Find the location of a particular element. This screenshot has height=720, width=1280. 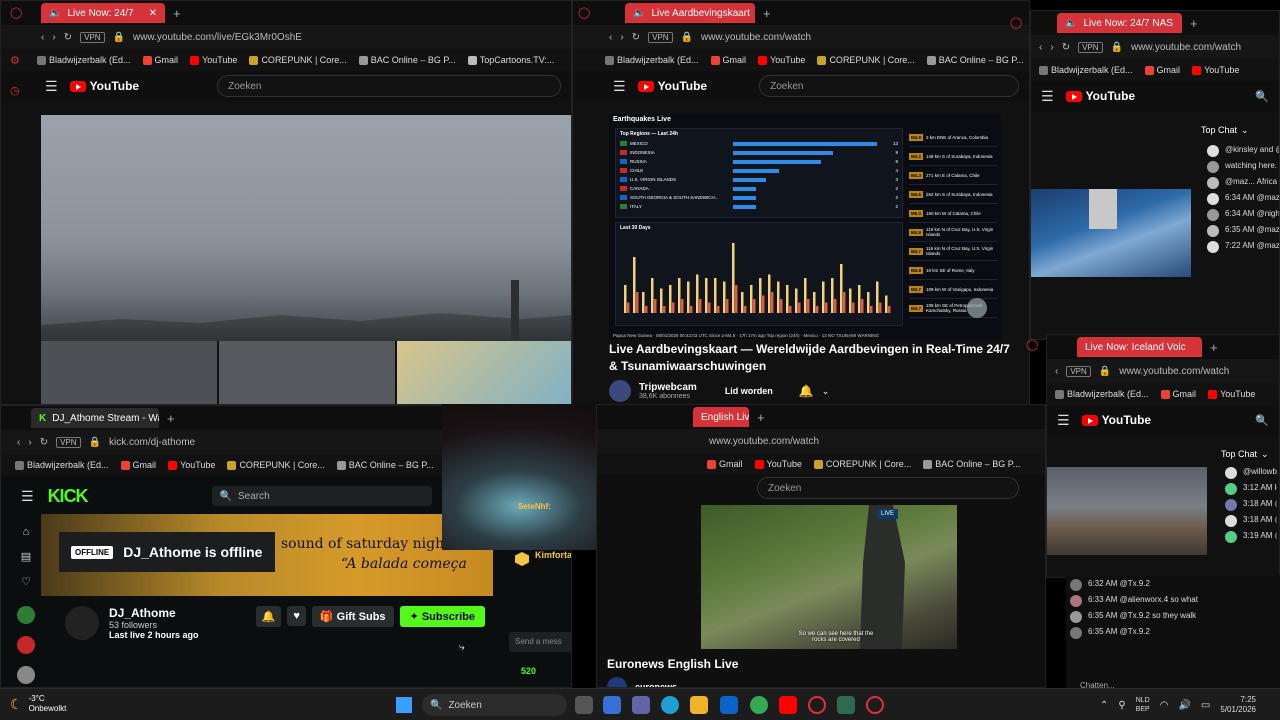

chevron-up-icon: ⌃ is located at coordinates (1104, 705).